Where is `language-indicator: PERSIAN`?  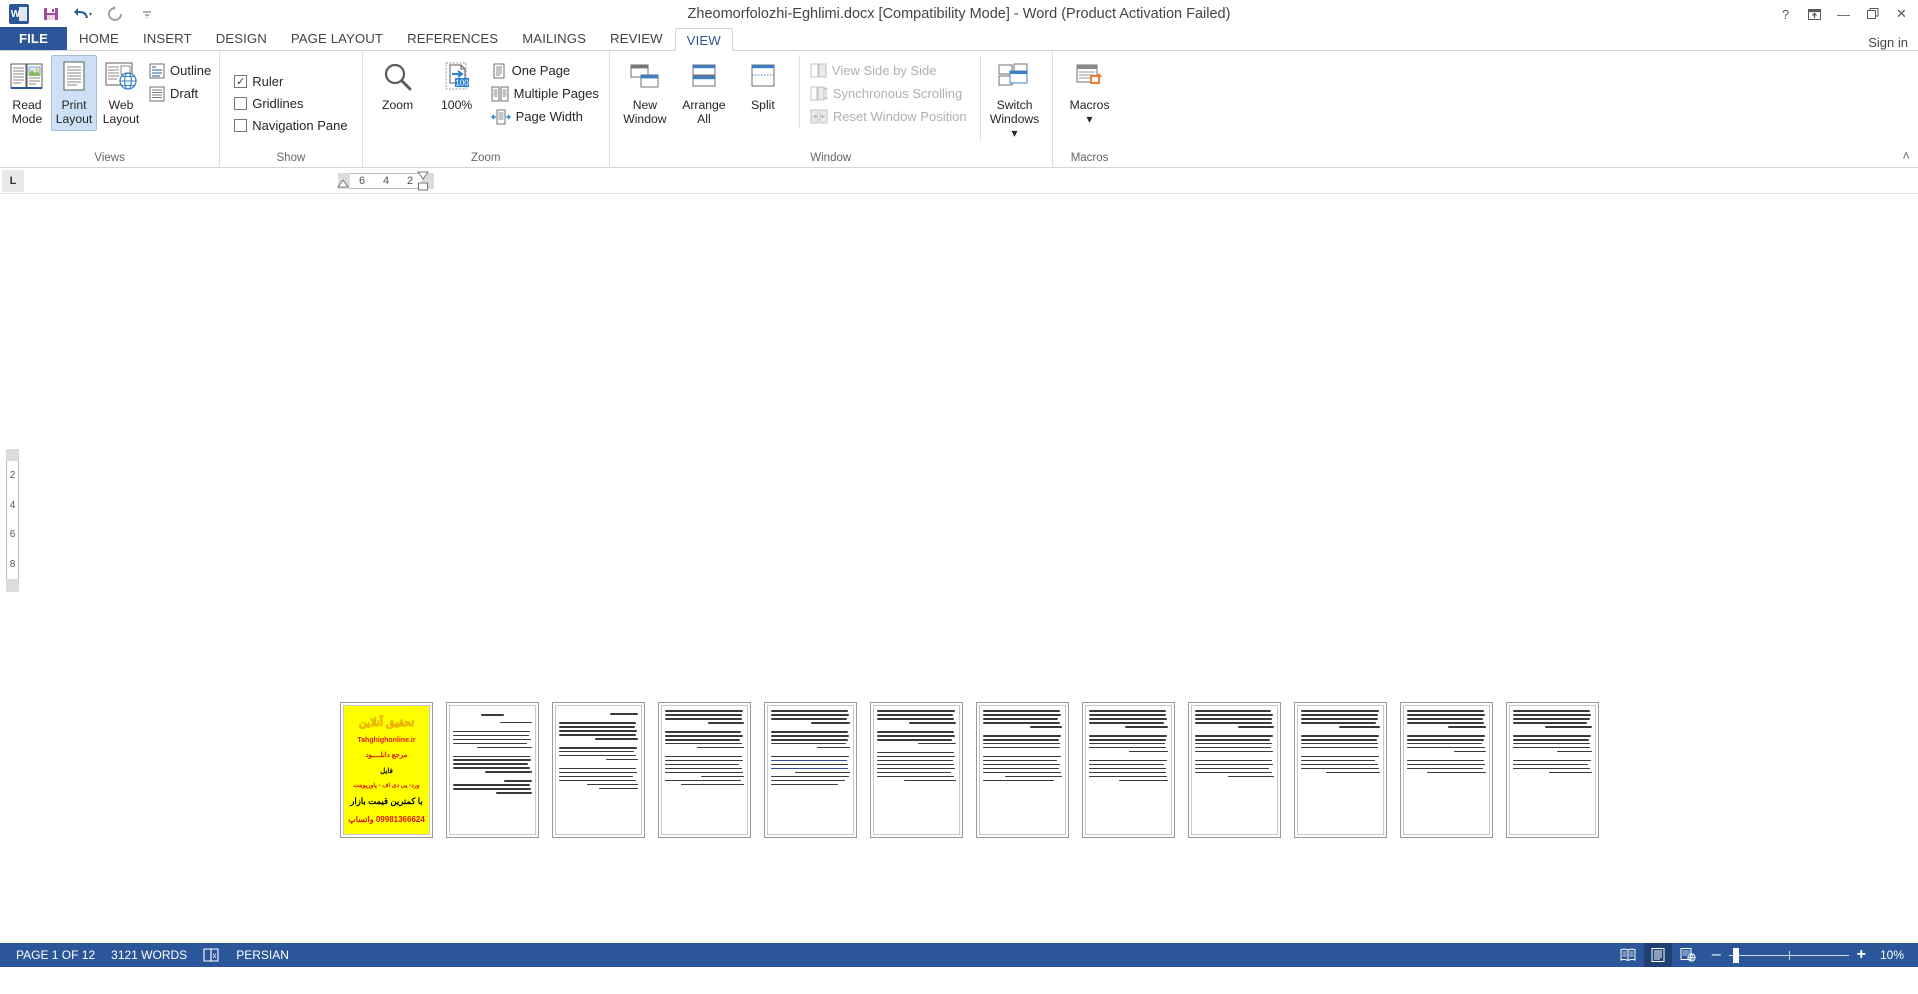
language-indicator: PERSIAN is located at coordinates (262, 955).